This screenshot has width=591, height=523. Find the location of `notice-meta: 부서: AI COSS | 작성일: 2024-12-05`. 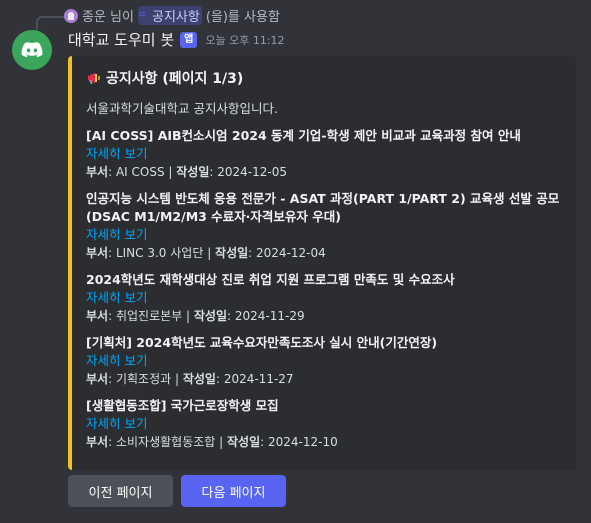

notice-meta: 부서: AI COSS | 작성일: 2024-12-05 is located at coordinates (186, 172).